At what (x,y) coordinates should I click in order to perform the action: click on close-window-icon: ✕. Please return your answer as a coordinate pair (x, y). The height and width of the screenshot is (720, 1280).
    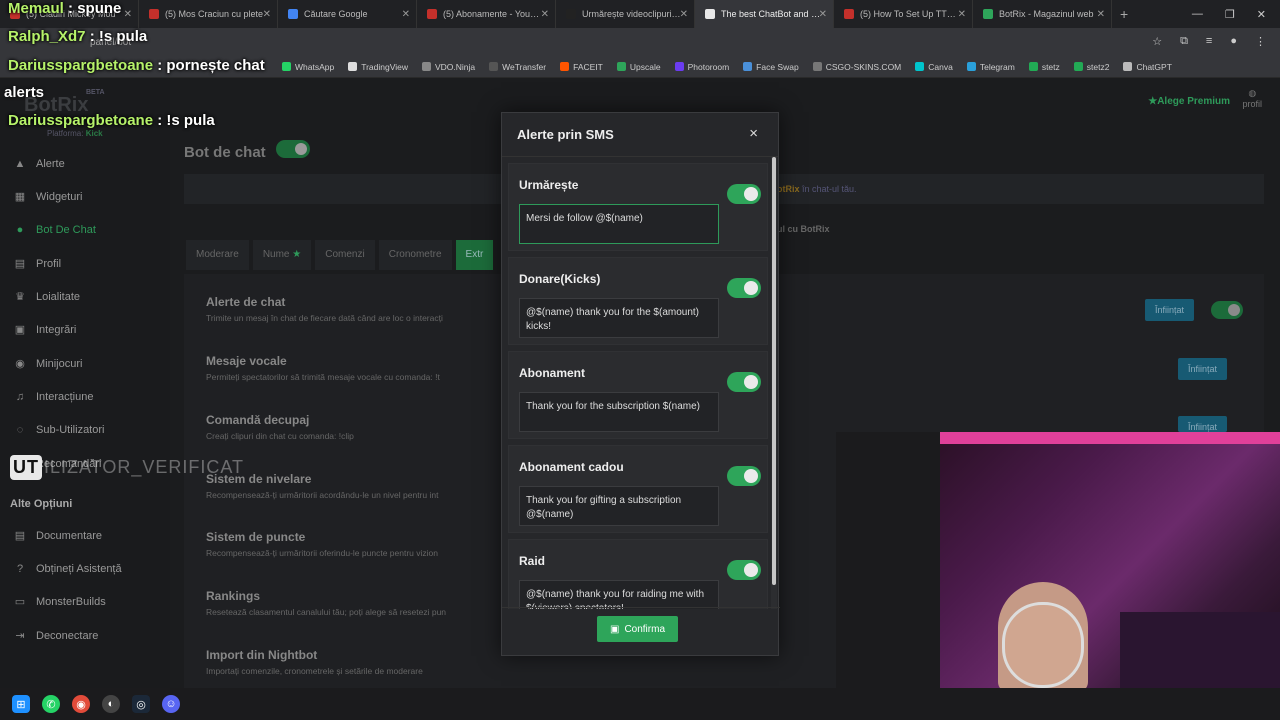
    Looking at the image, I should click on (1261, 14).